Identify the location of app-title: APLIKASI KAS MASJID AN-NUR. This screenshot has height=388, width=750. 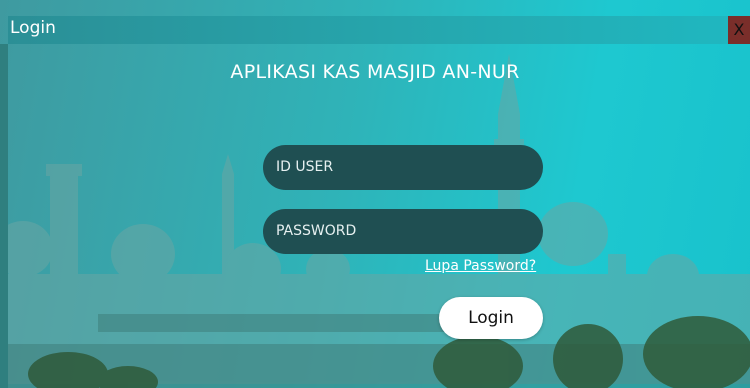
(375, 72).